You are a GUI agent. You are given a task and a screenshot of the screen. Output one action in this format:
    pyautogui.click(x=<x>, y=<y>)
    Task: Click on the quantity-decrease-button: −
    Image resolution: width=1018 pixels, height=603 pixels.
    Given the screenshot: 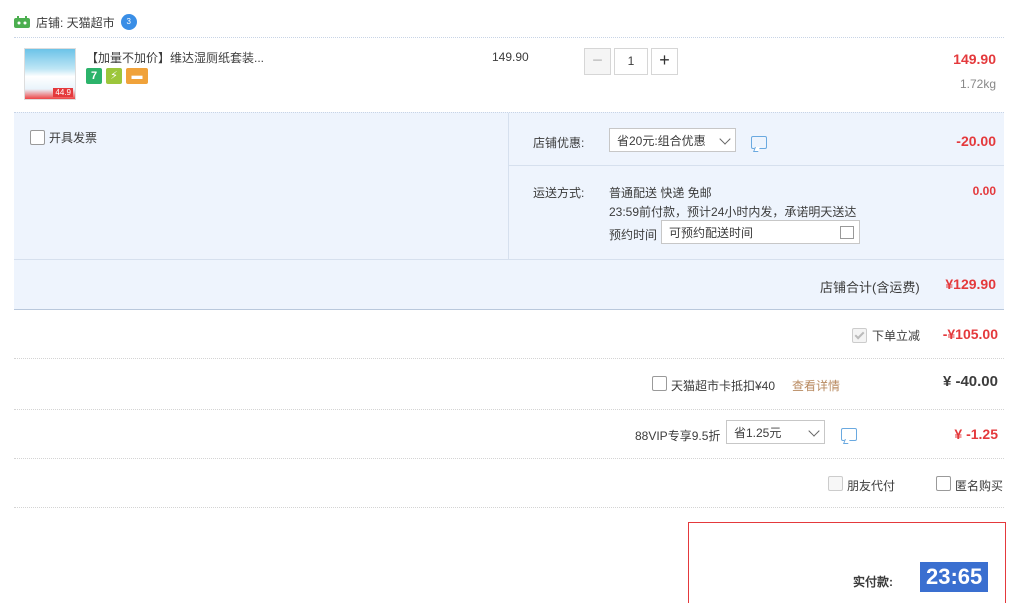 What is the action you would take?
    pyautogui.click(x=597, y=61)
    